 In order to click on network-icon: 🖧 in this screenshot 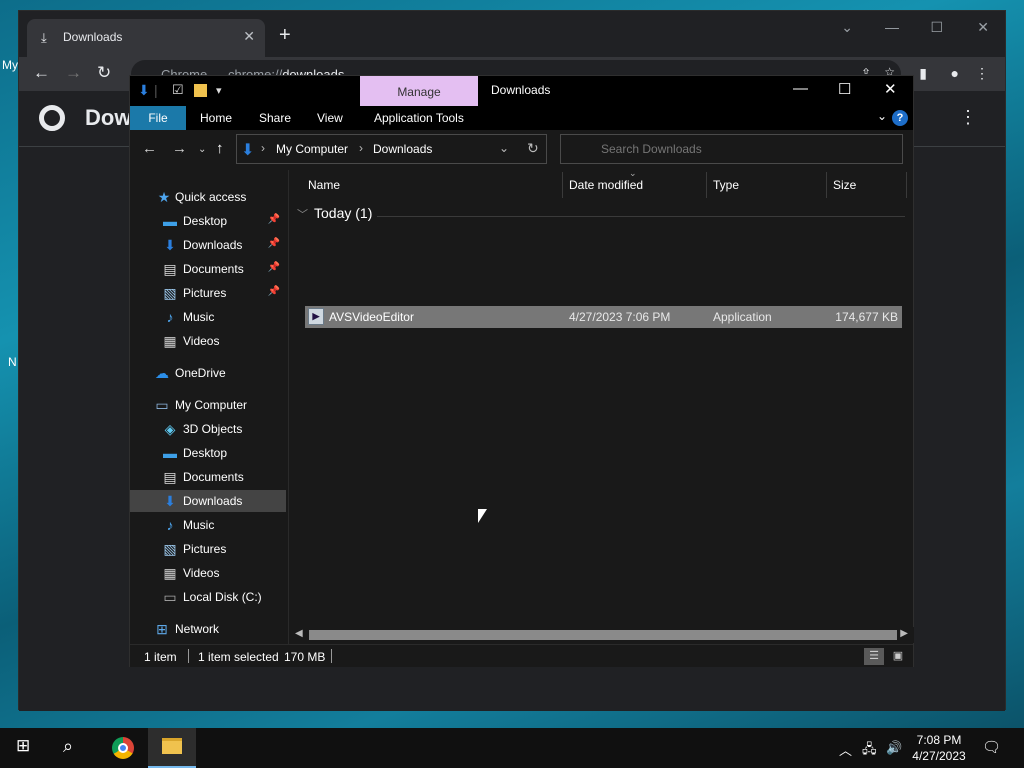, I will do `click(869, 751)`.